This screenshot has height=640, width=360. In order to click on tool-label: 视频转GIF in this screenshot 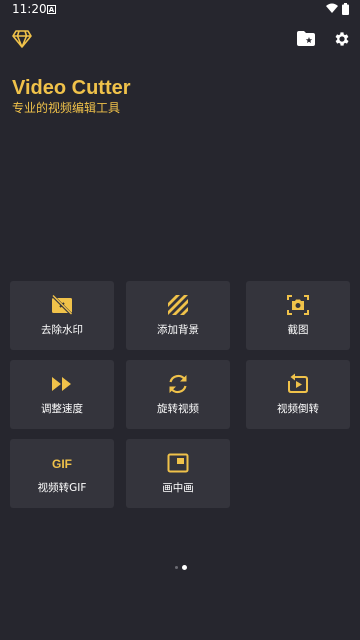, I will do `click(62, 488)`.